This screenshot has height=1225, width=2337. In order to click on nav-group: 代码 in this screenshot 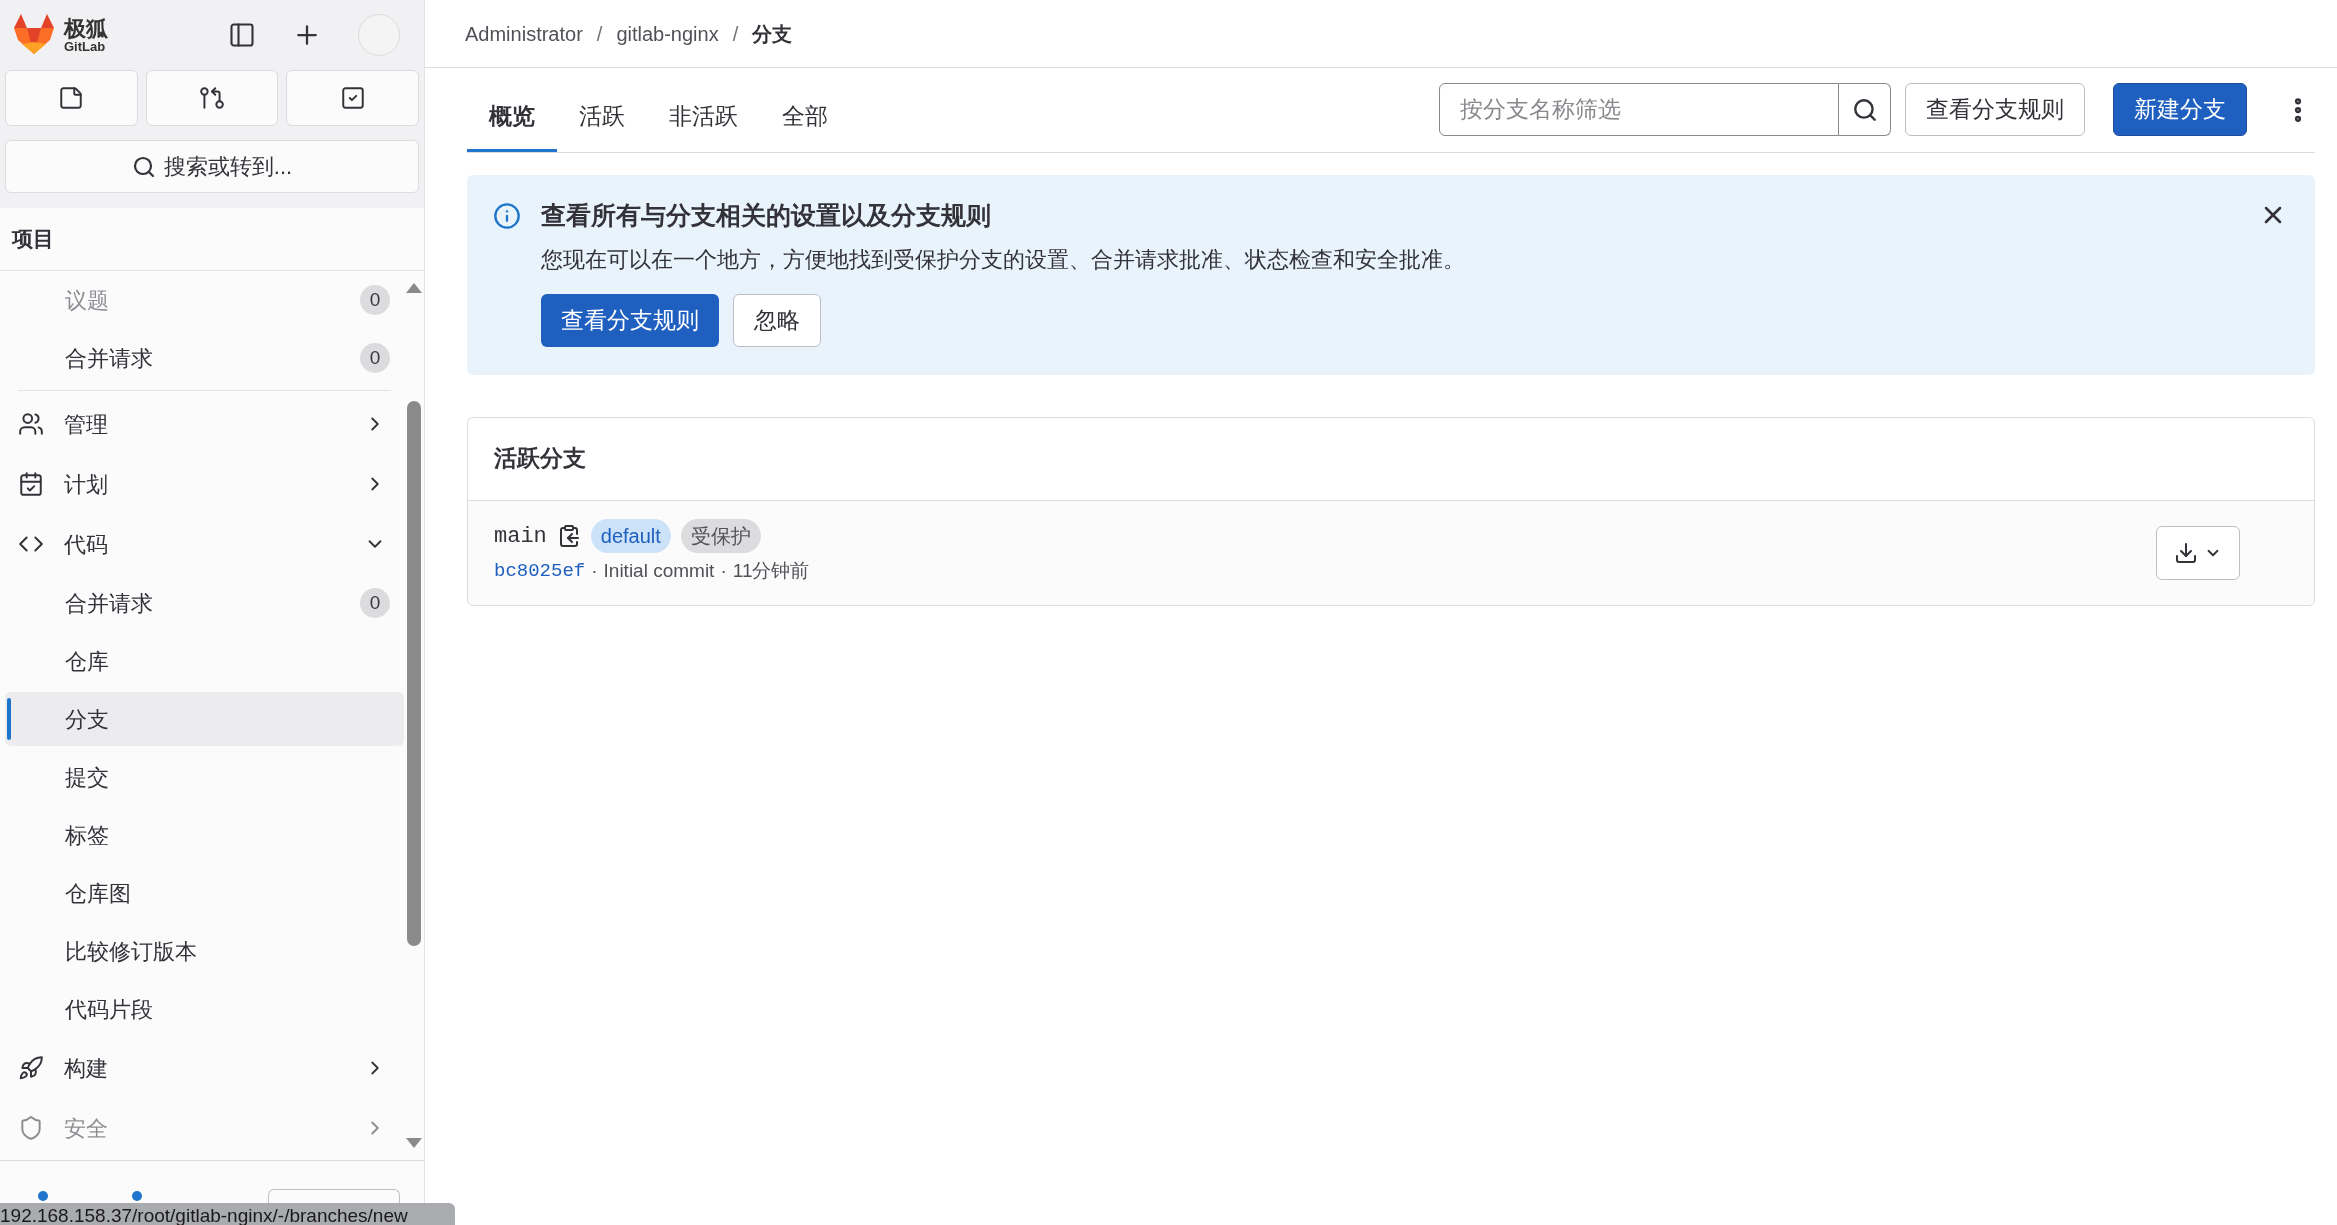, I will do `click(204, 544)`.